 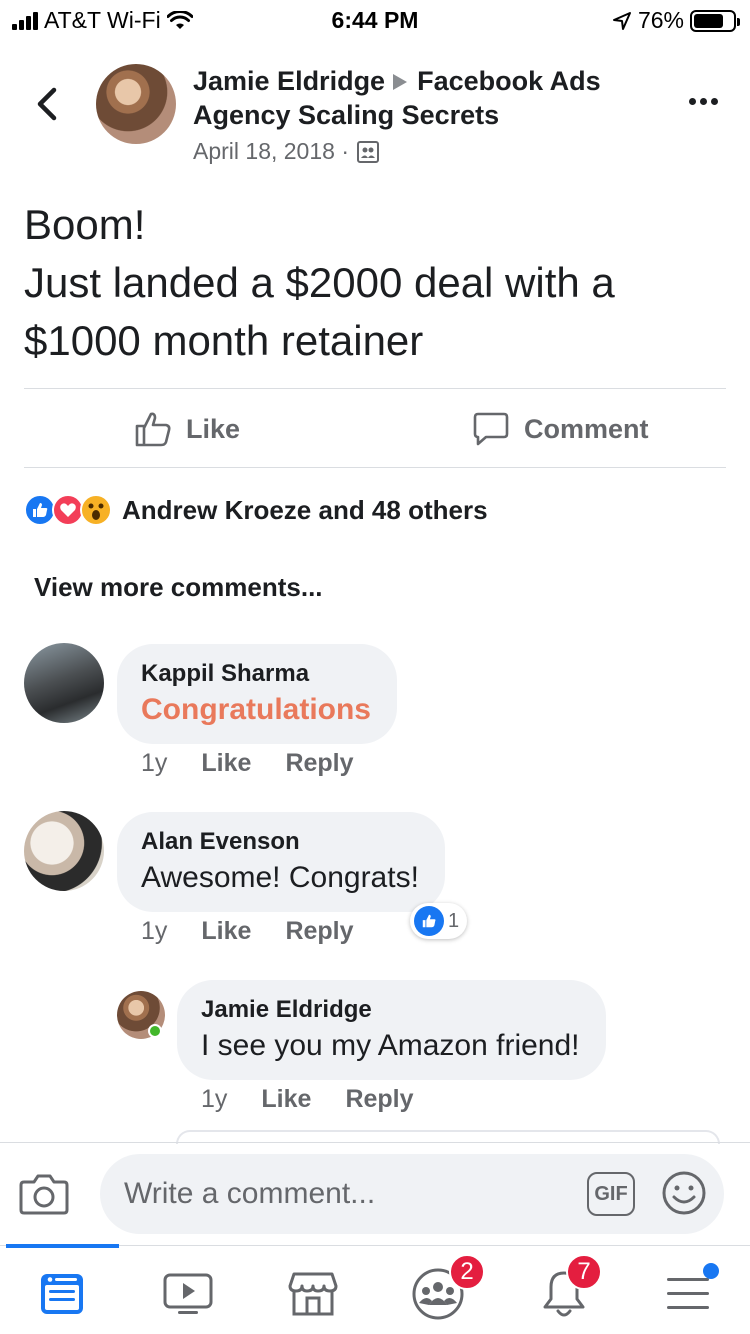 What do you see at coordinates (44, 1194) in the screenshot?
I see `camera-icon` at bounding box center [44, 1194].